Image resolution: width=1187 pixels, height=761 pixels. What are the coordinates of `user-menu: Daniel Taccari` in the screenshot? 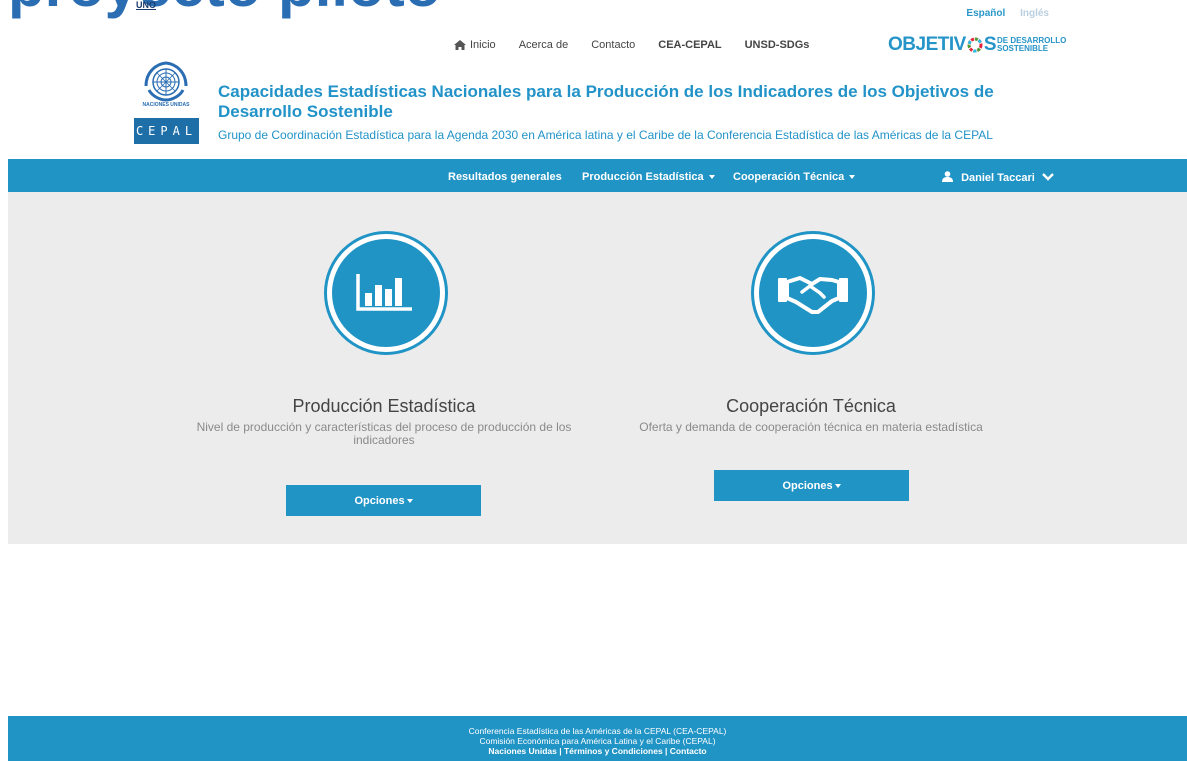 It's located at (998, 177).